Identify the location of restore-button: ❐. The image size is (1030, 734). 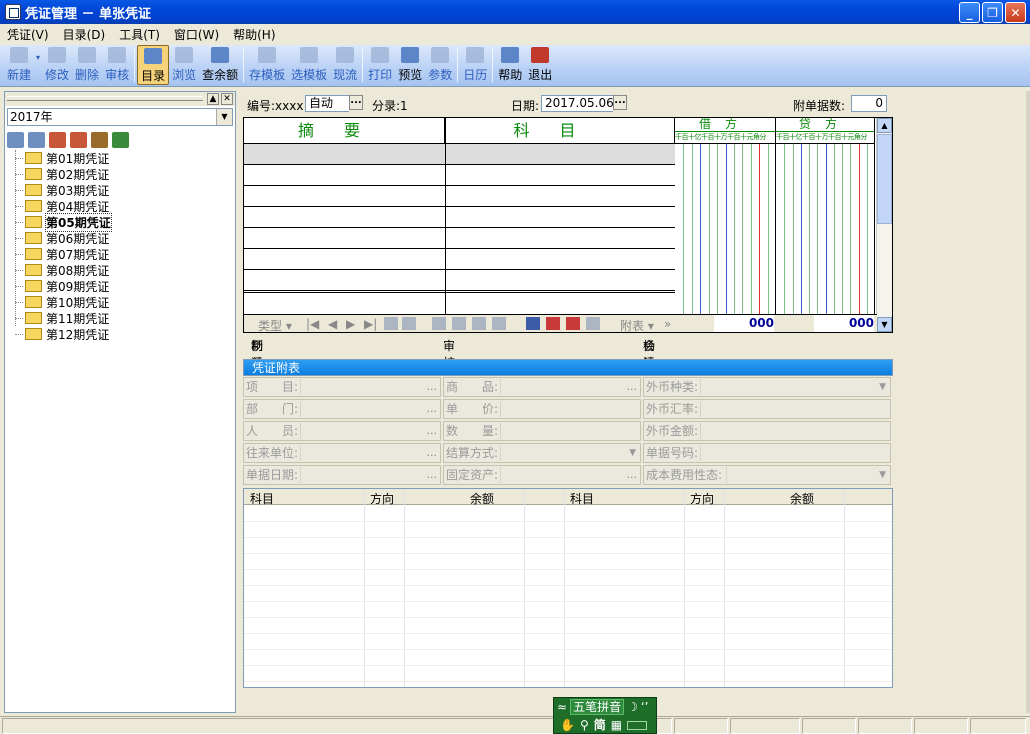
(992, 12).